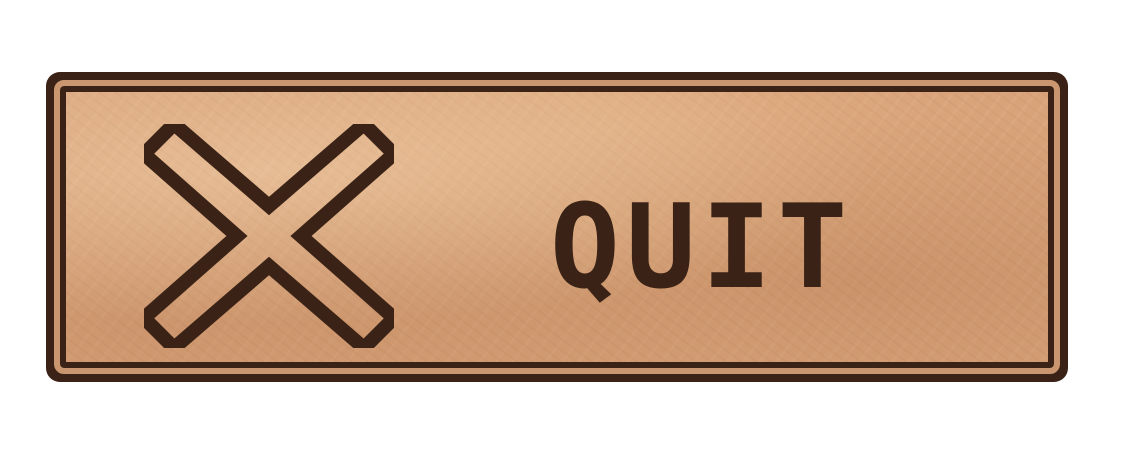 Image resolution: width=1146 pixels, height=467 pixels. Describe the element at coordinates (702, 247) in the screenshot. I see `quit-label: QUIT` at that location.